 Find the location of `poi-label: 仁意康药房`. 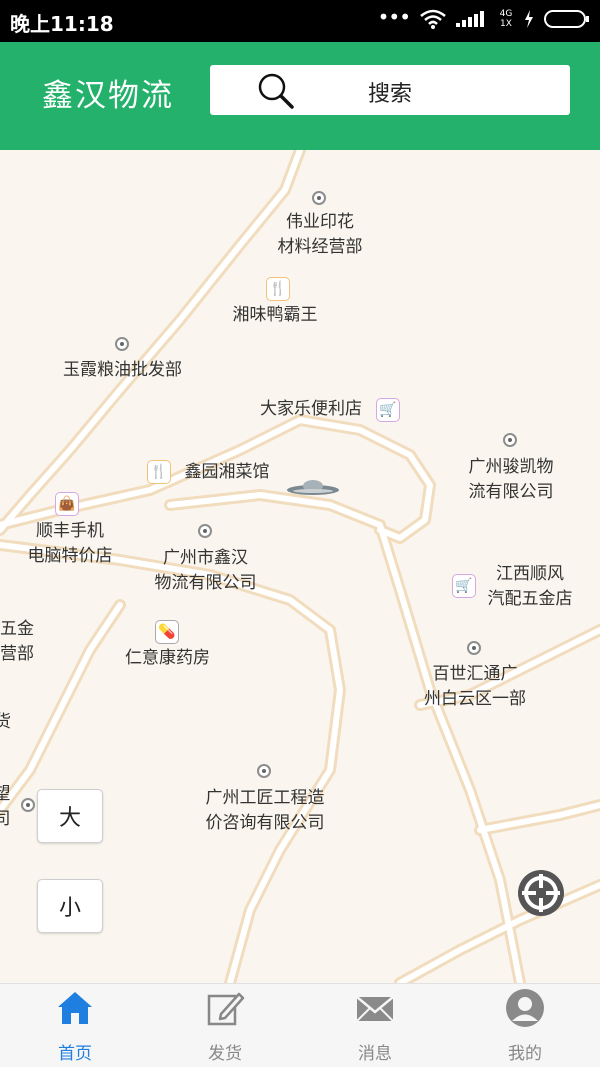

poi-label: 仁意康药房 is located at coordinates (167, 658).